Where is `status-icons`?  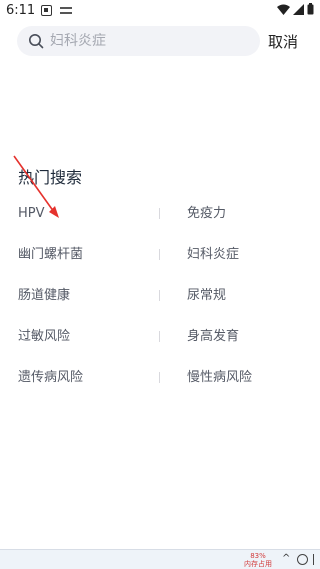 status-icons is located at coordinates (295, 9).